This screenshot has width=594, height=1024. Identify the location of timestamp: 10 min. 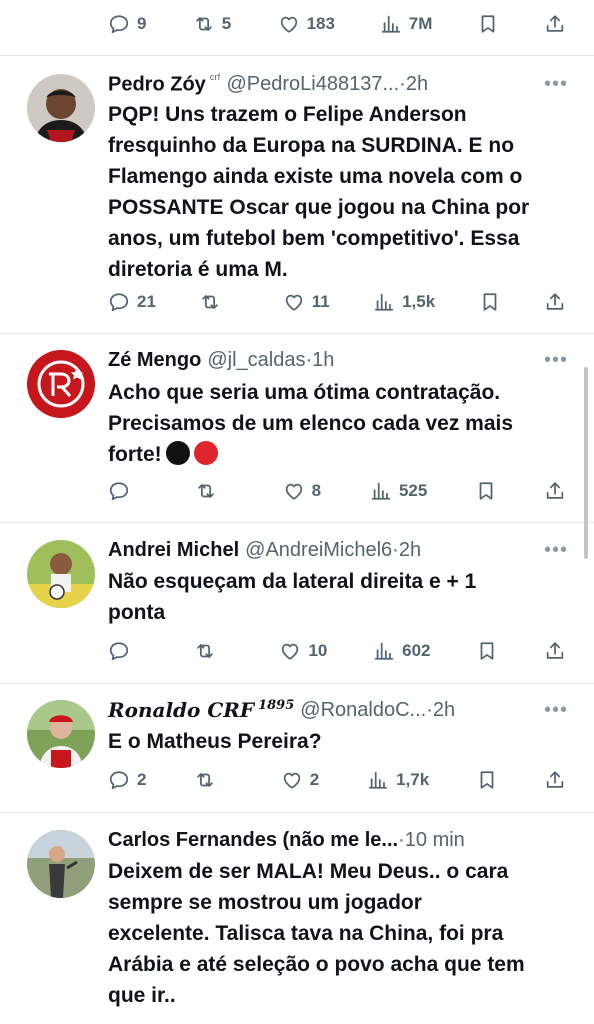
(435, 840).